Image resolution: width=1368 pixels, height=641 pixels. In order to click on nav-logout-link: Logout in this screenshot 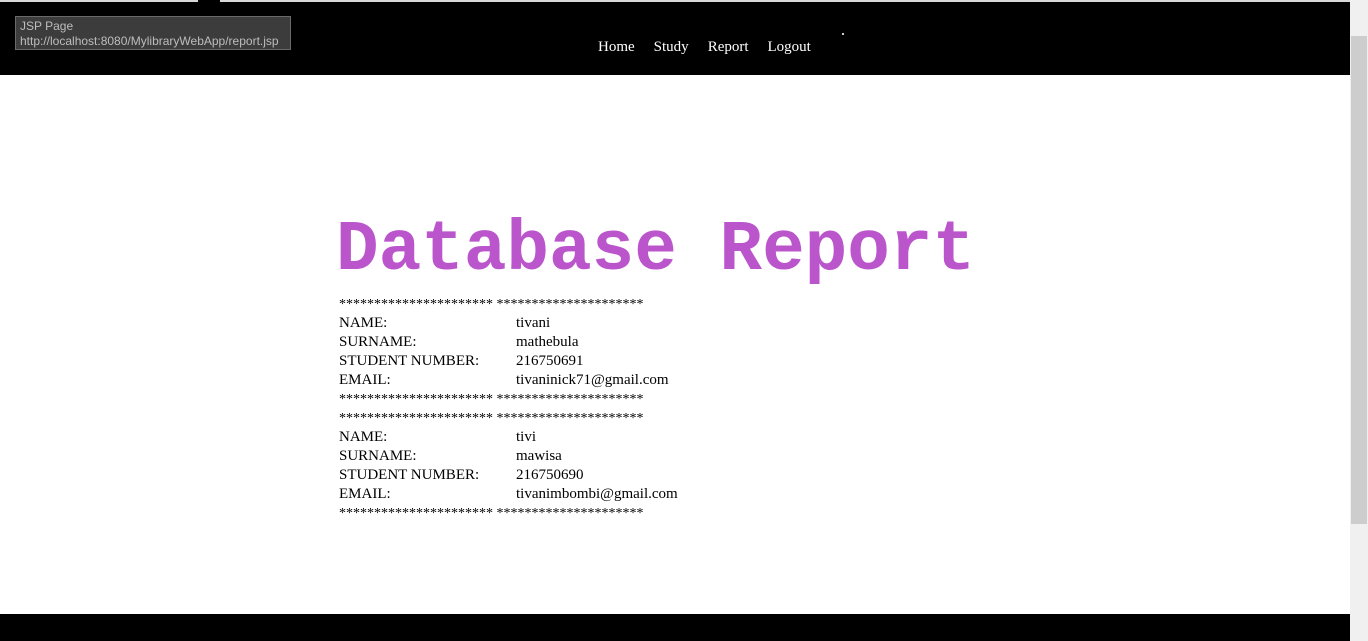, I will do `click(789, 47)`.